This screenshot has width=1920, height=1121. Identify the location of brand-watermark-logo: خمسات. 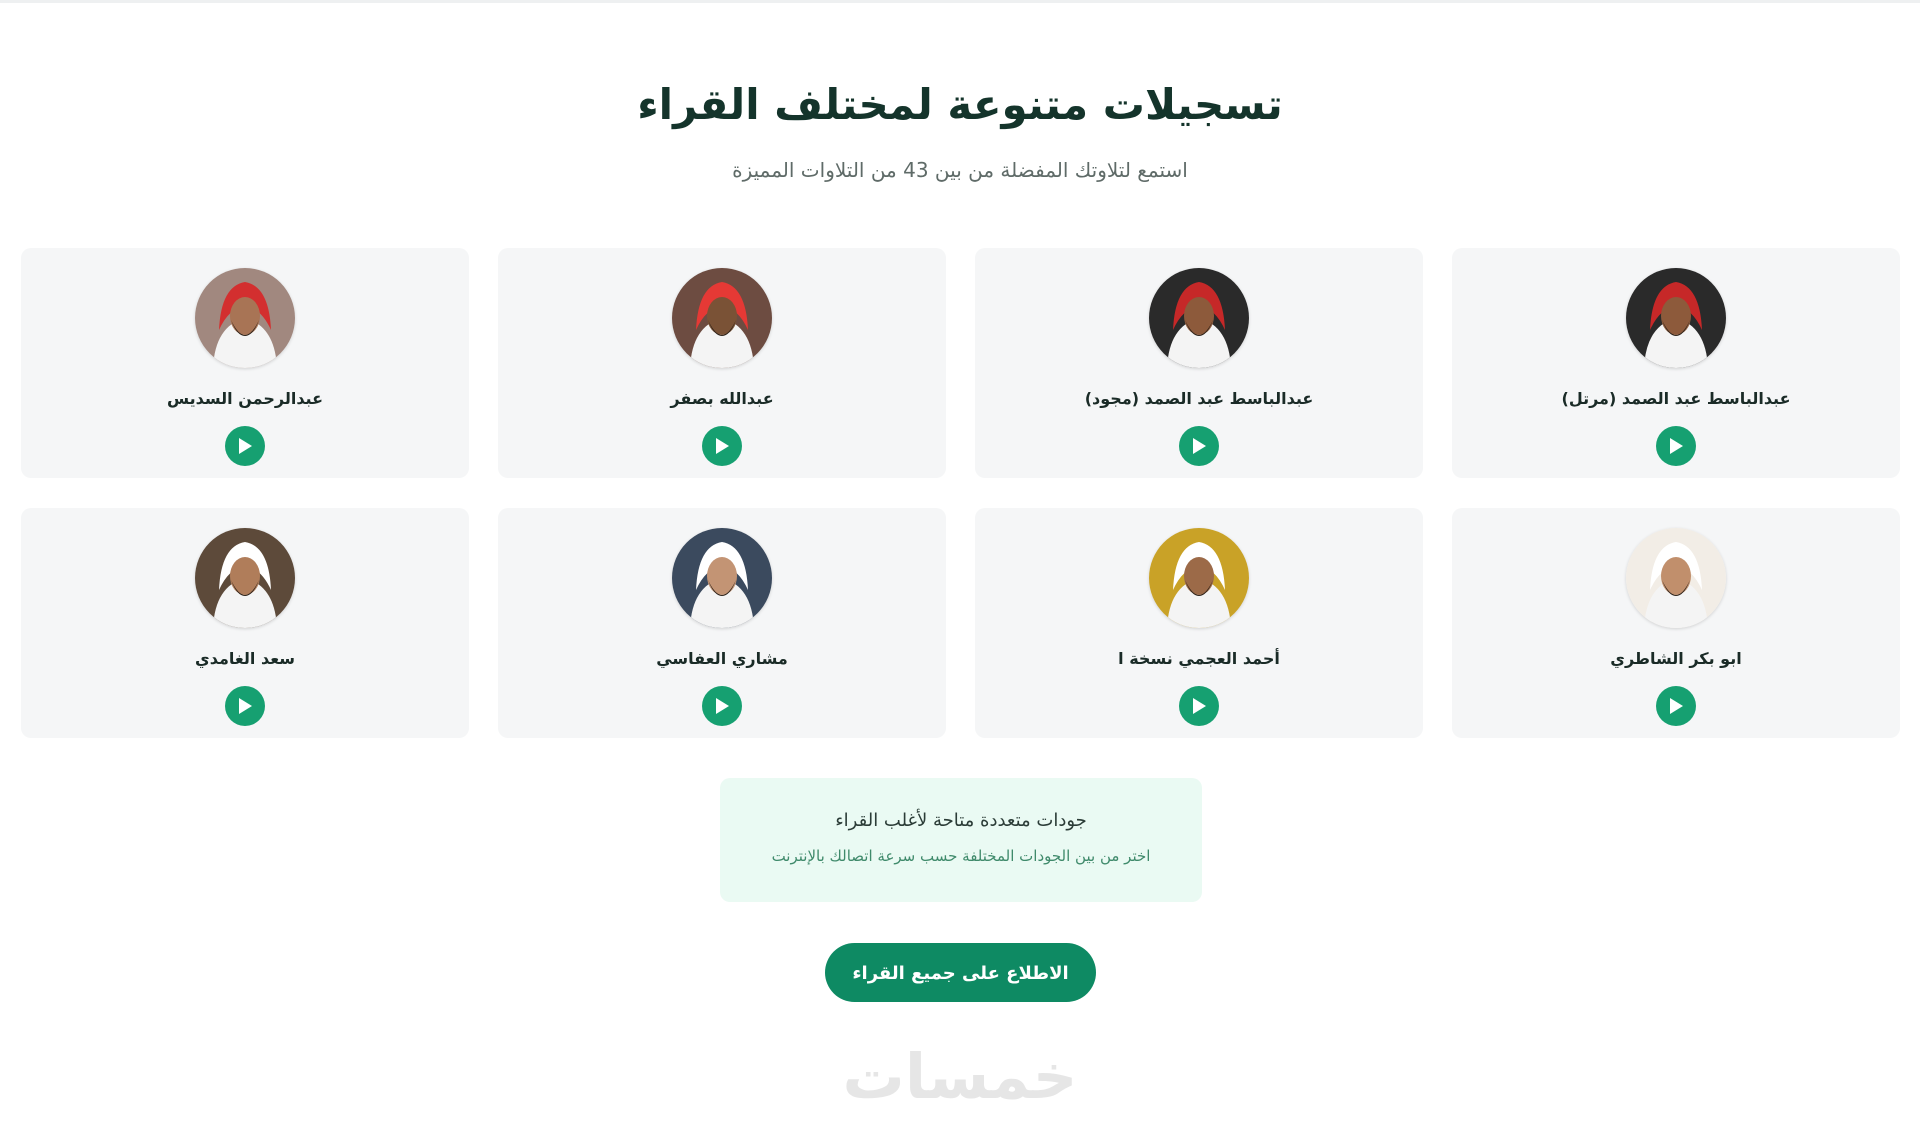
(960, 1076).